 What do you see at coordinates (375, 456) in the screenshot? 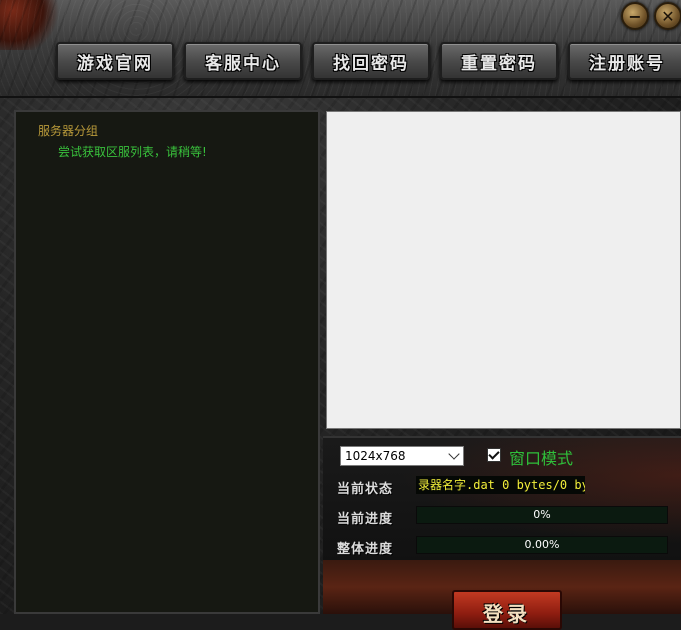
I see `resolution-value: 1024x768` at bounding box center [375, 456].